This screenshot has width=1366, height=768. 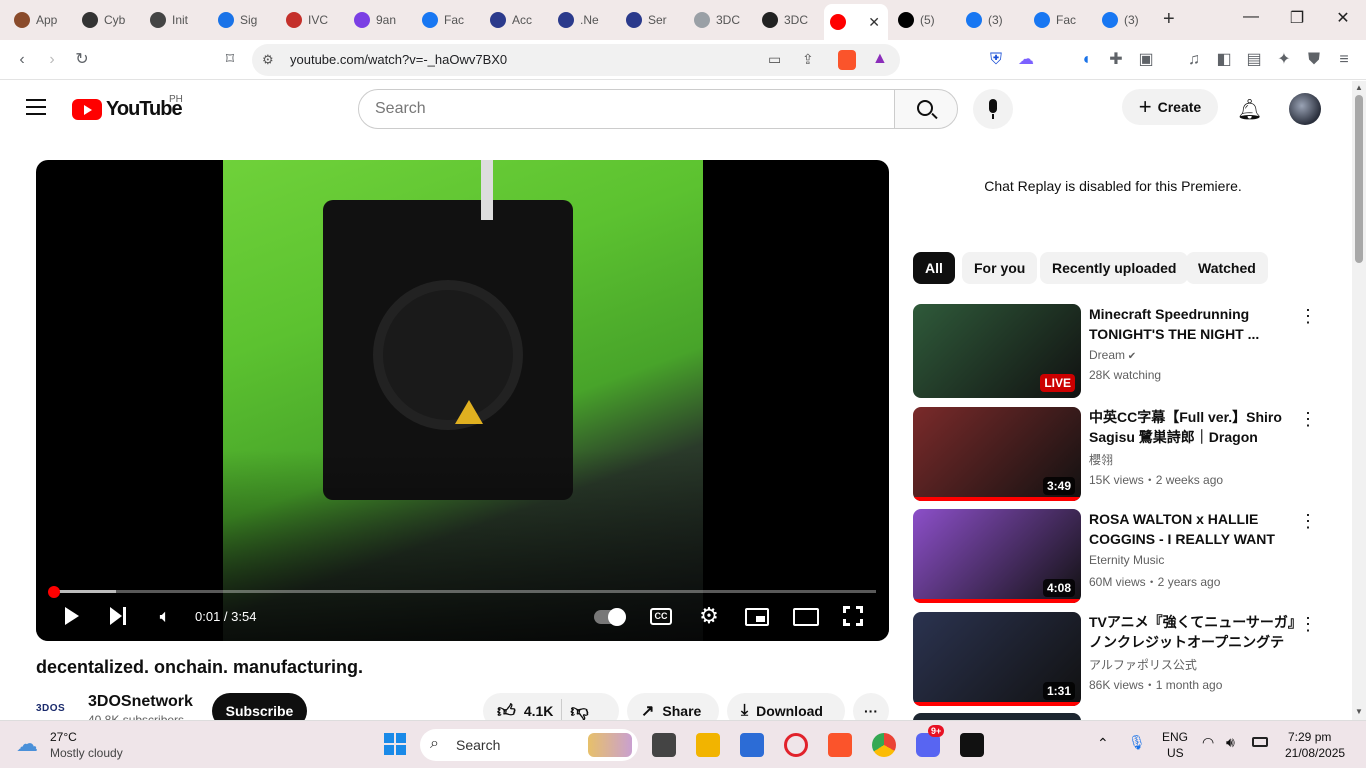 What do you see at coordinates (856, 22) in the screenshot?
I see `browser-tab: ✕` at bounding box center [856, 22].